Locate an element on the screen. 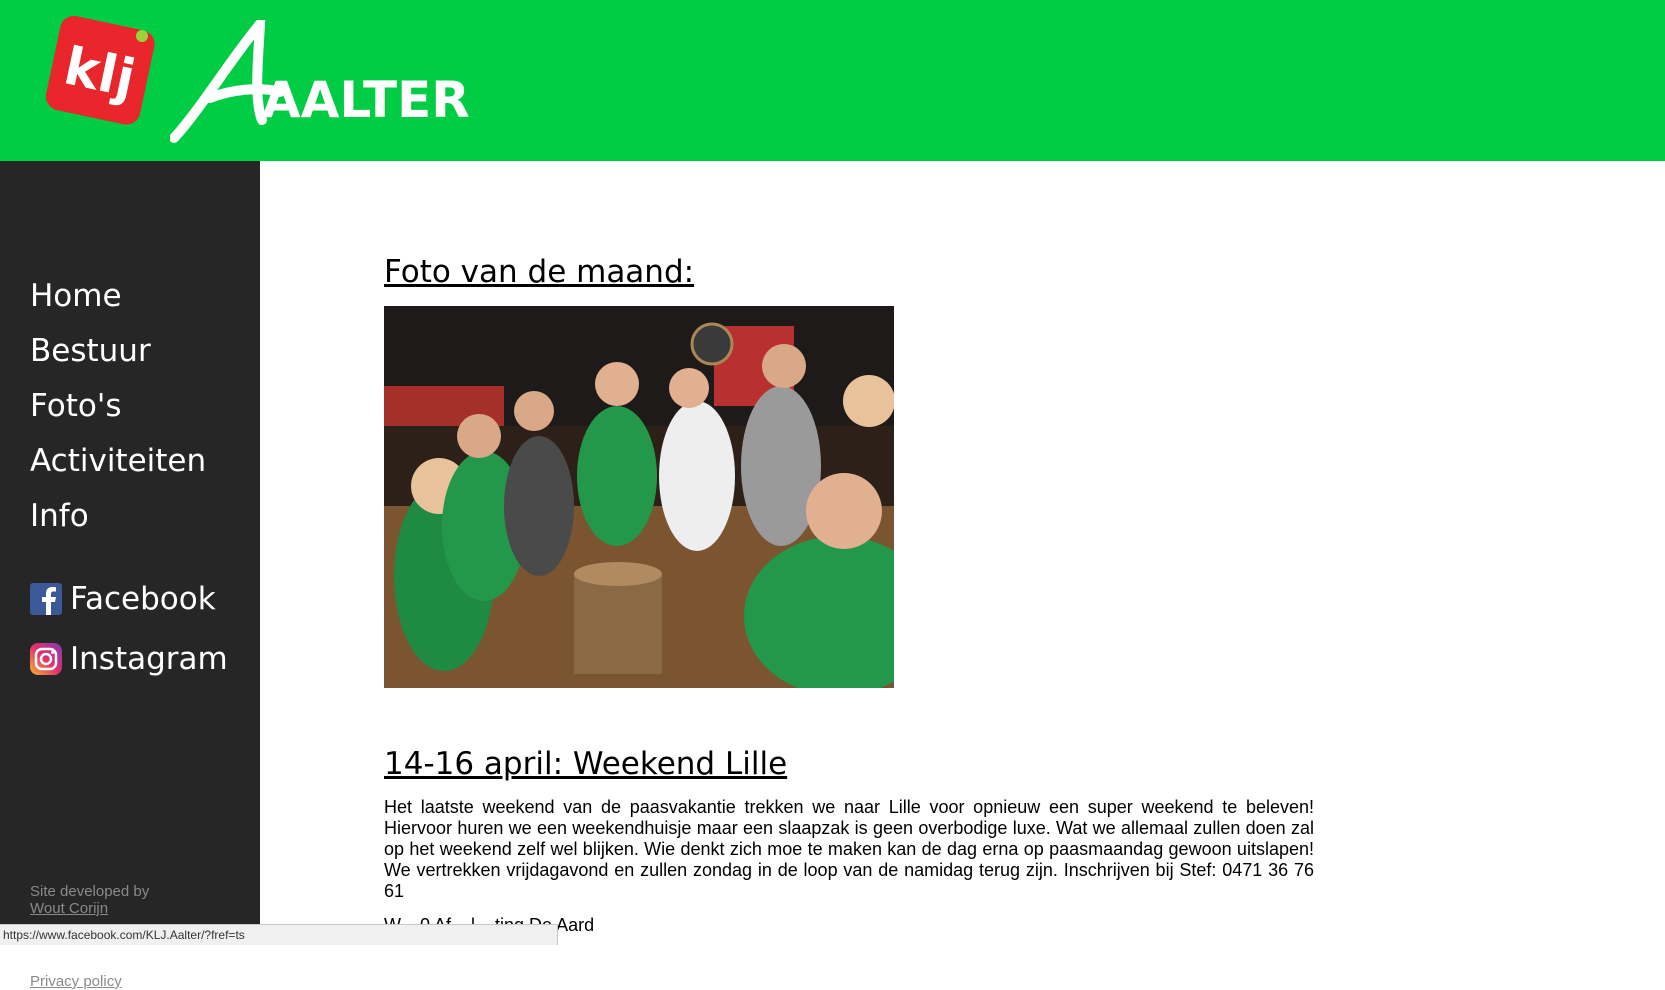 The image size is (1665, 990). photo-of-month-heading: Foto van de maand: is located at coordinates (539, 272).